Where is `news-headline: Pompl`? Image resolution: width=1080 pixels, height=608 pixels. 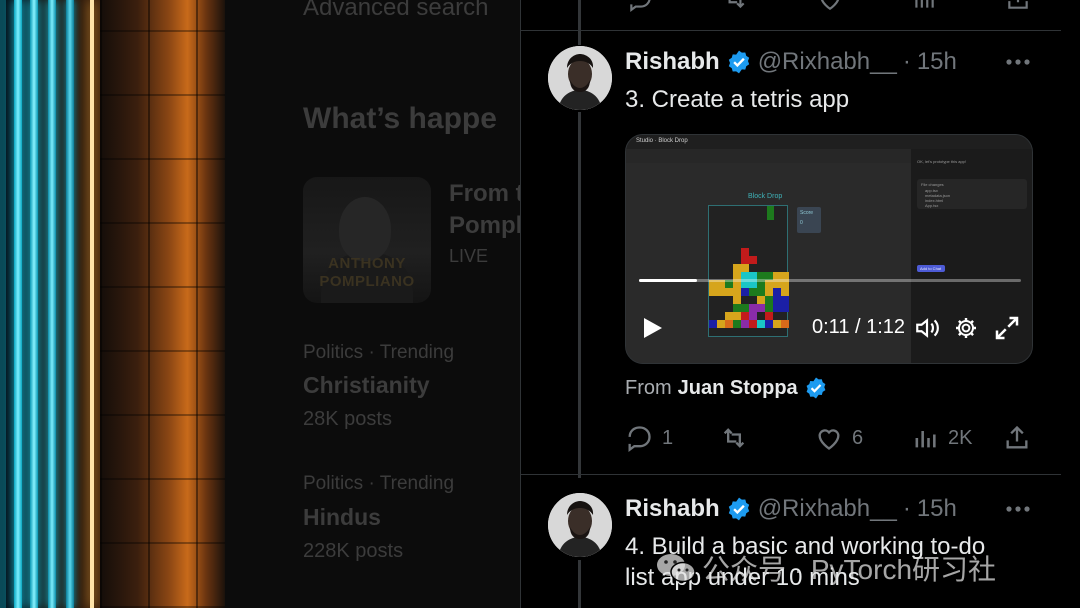
news-headline: Pompl is located at coordinates (485, 226).